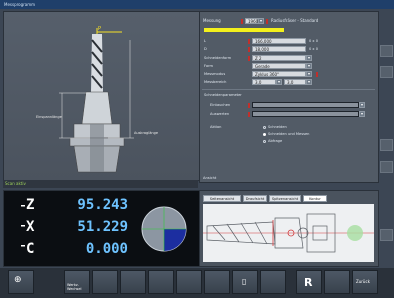 This screenshot has height=298, width=394. I want to click on axis-x-value: 51.229, so click(102, 227).